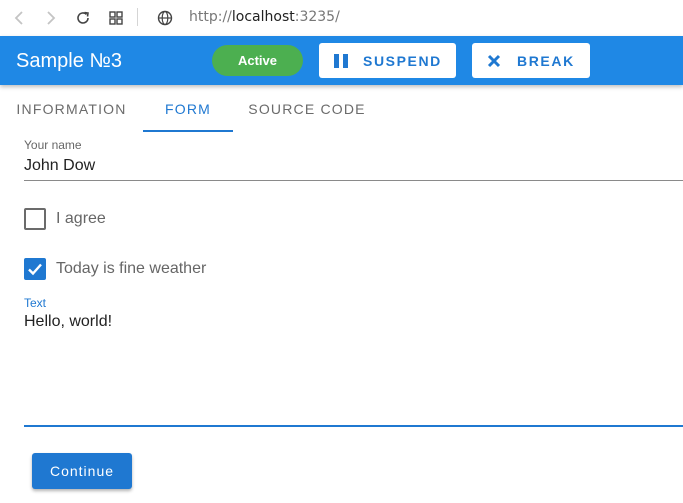 The height and width of the screenshot is (503, 683). Describe the element at coordinates (137, 17) in the screenshot. I see `toolbar-divider` at that location.